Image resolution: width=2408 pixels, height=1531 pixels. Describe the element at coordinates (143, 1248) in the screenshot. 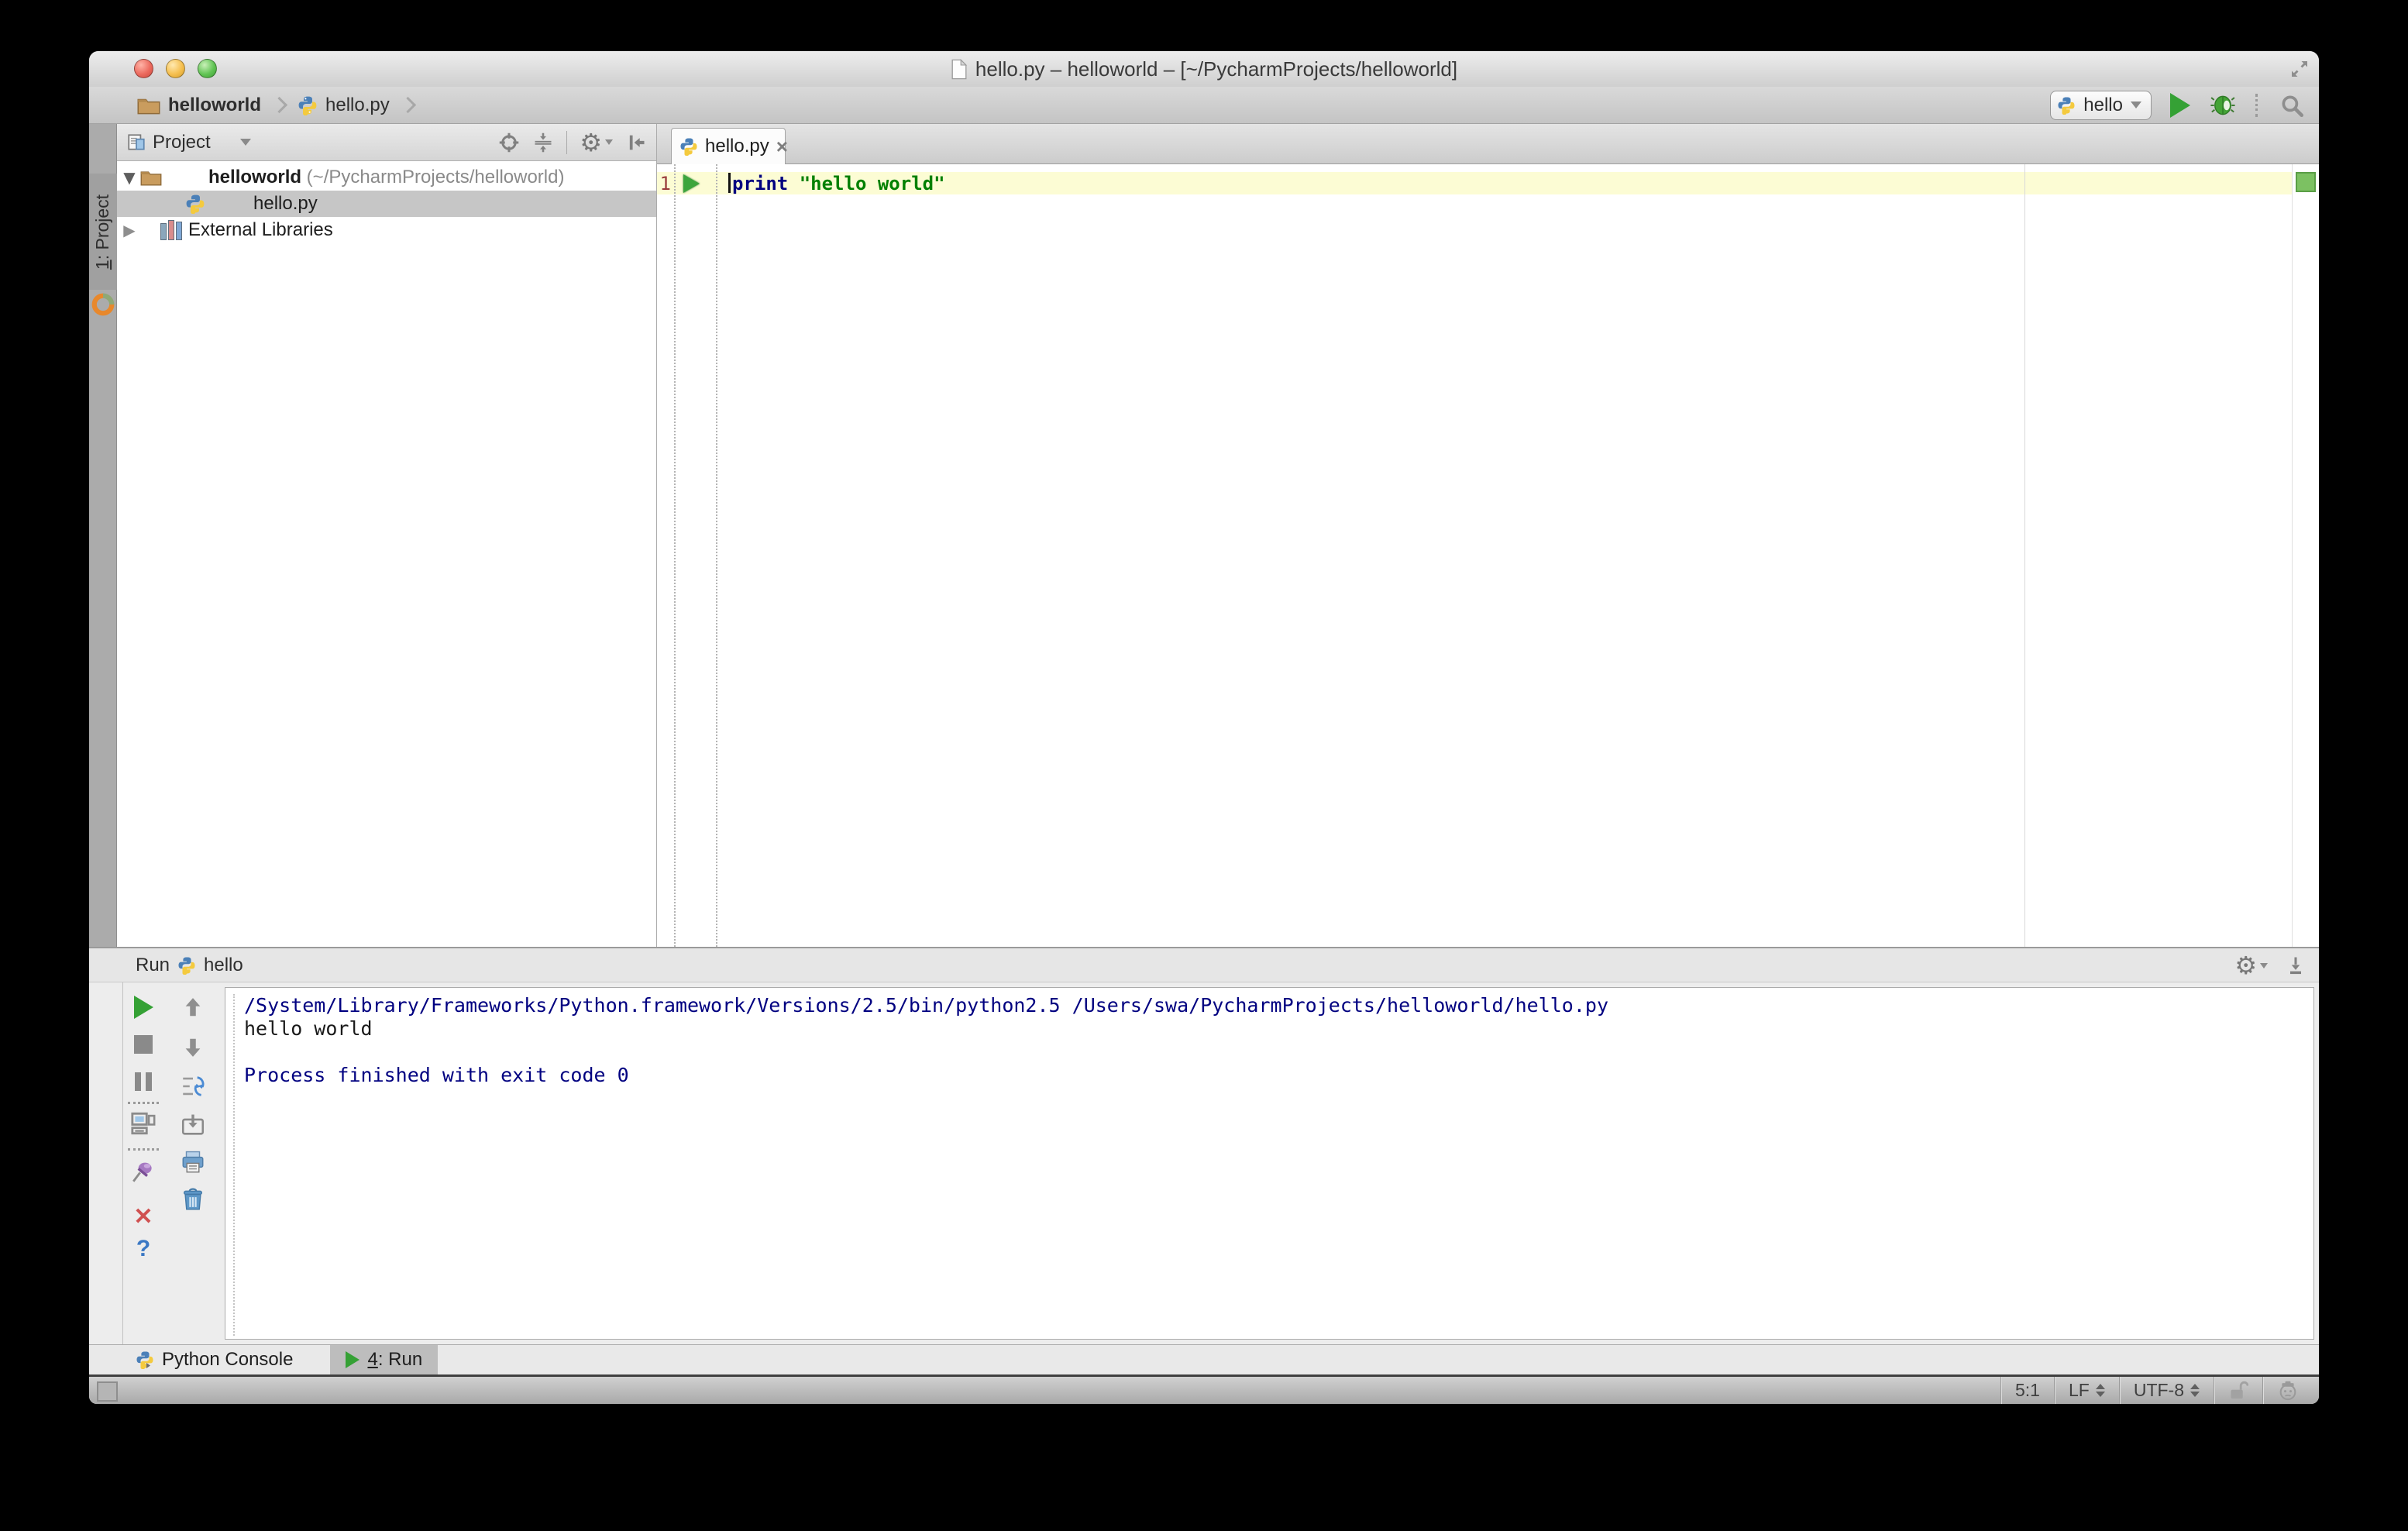

I see `help-button: ?` at that location.